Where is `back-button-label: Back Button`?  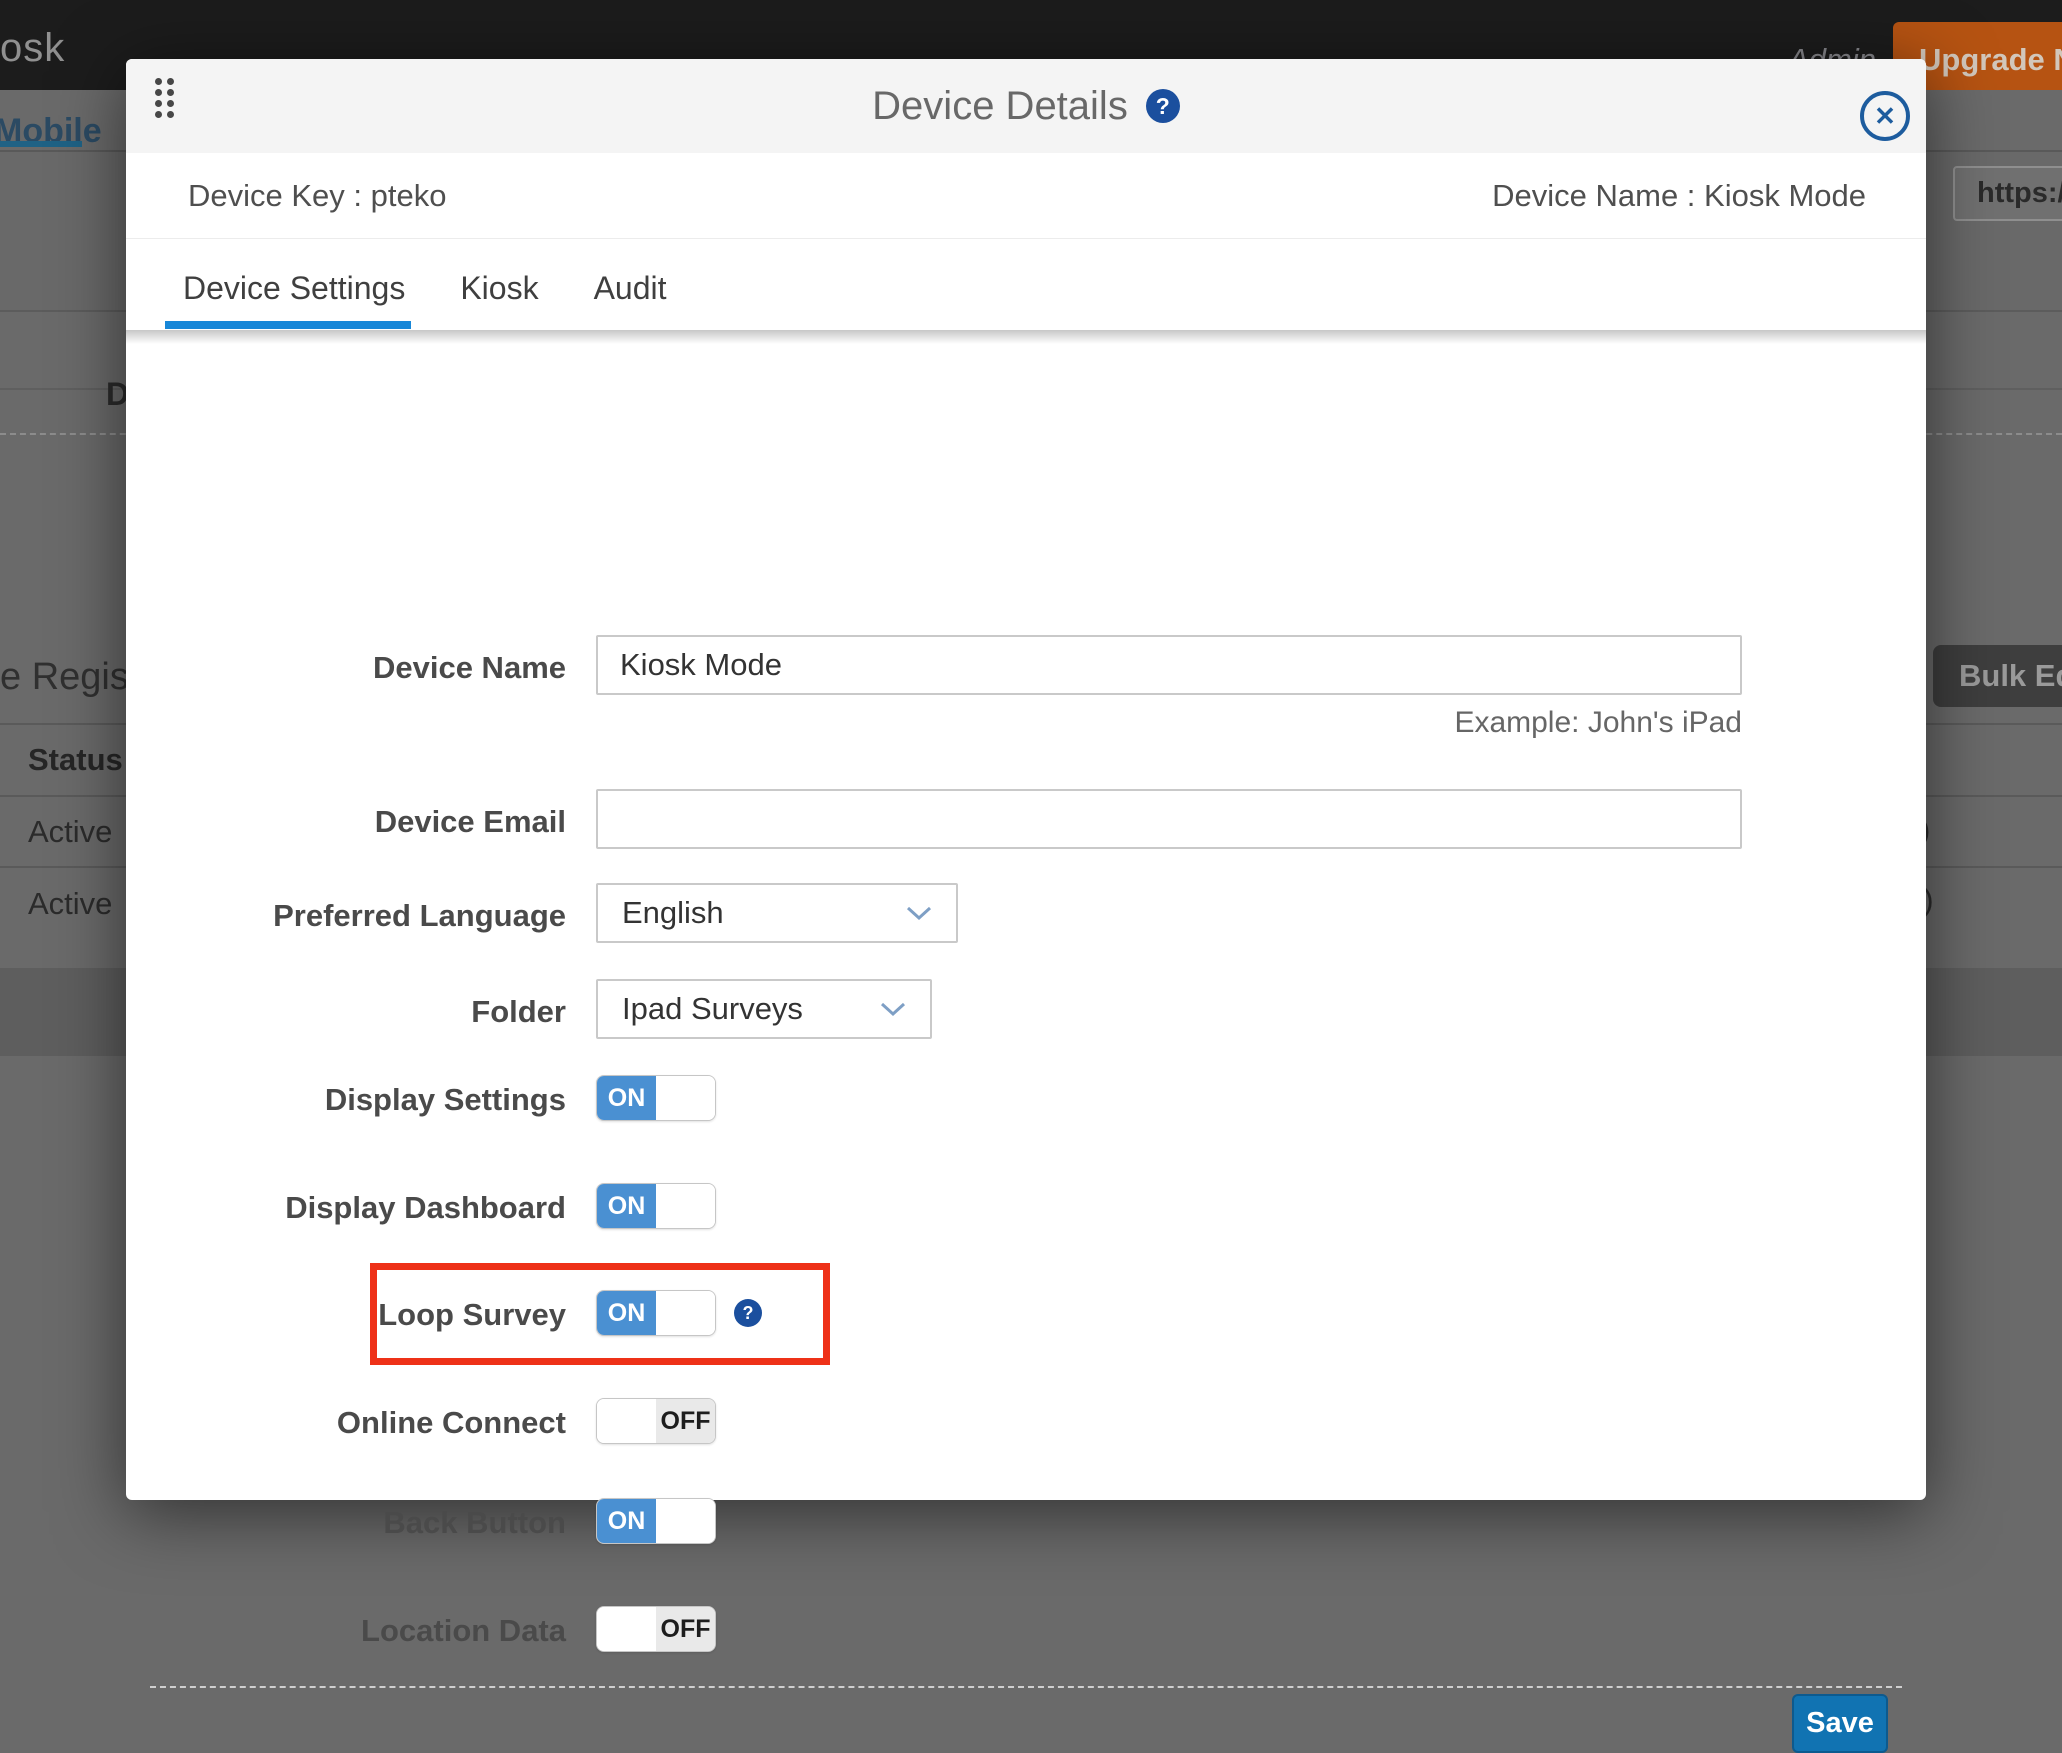 back-button-label: Back Button is located at coordinates (474, 1522).